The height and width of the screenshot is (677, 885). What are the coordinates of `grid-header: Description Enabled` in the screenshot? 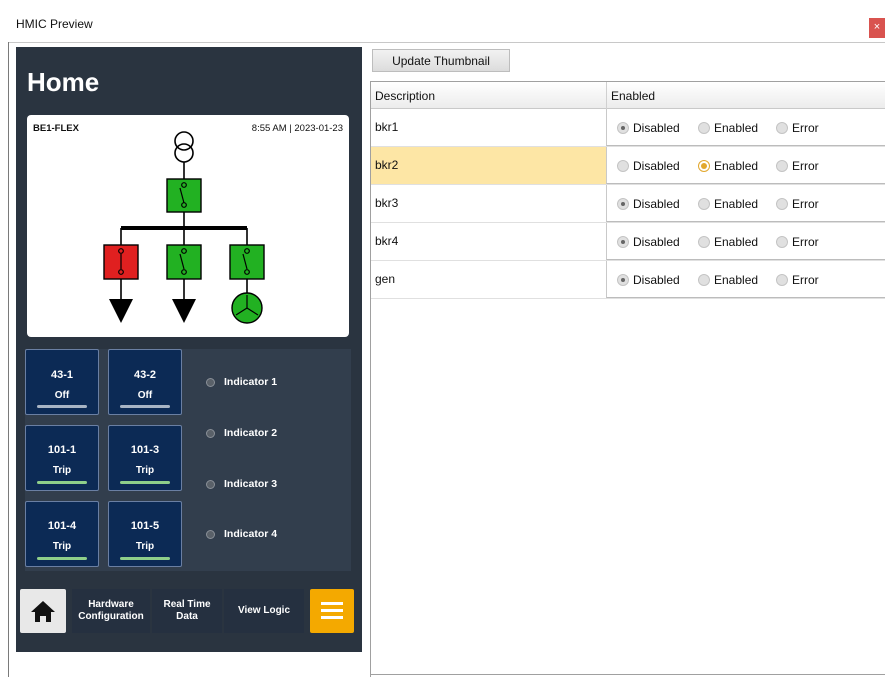 It's located at (628, 95).